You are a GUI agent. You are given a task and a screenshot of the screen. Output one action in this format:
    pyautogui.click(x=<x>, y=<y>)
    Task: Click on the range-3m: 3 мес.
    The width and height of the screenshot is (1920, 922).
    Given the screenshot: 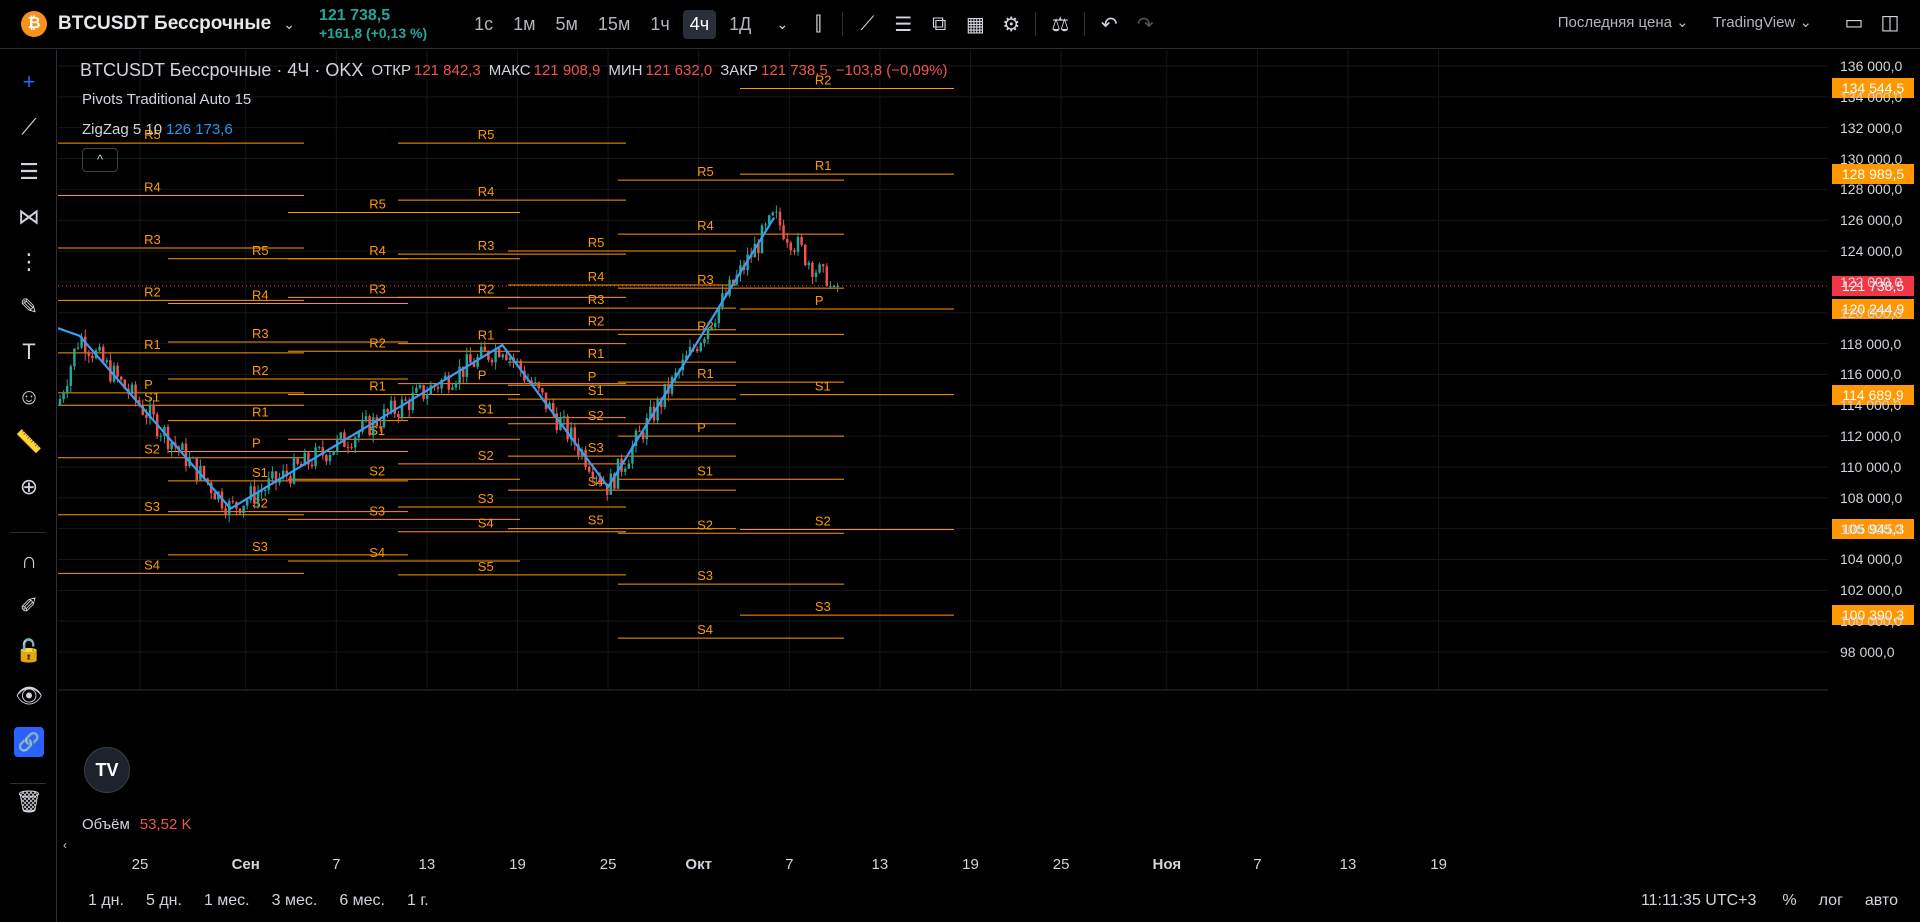 What is the action you would take?
    pyautogui.click(x=295, y=901)
    